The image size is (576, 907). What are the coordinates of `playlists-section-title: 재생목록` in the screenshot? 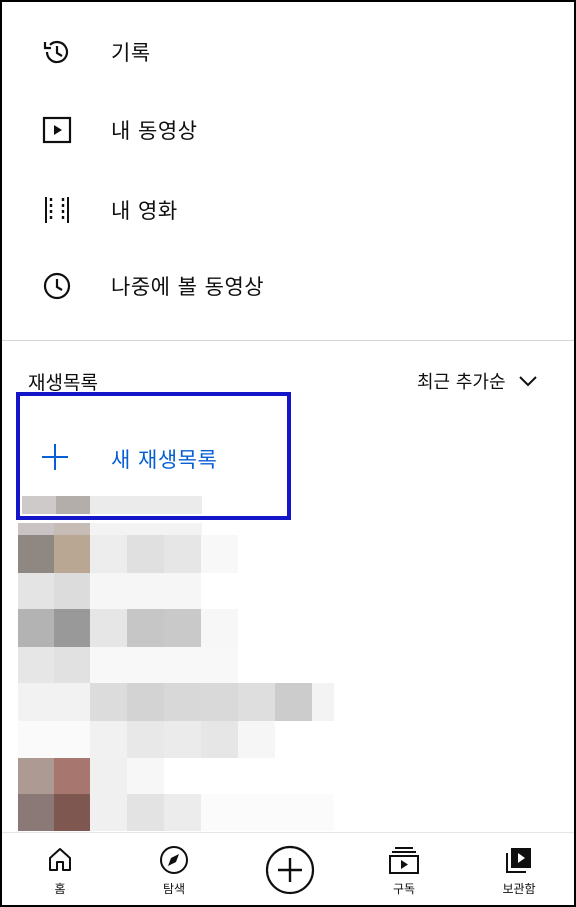 It's located at (63, 383).